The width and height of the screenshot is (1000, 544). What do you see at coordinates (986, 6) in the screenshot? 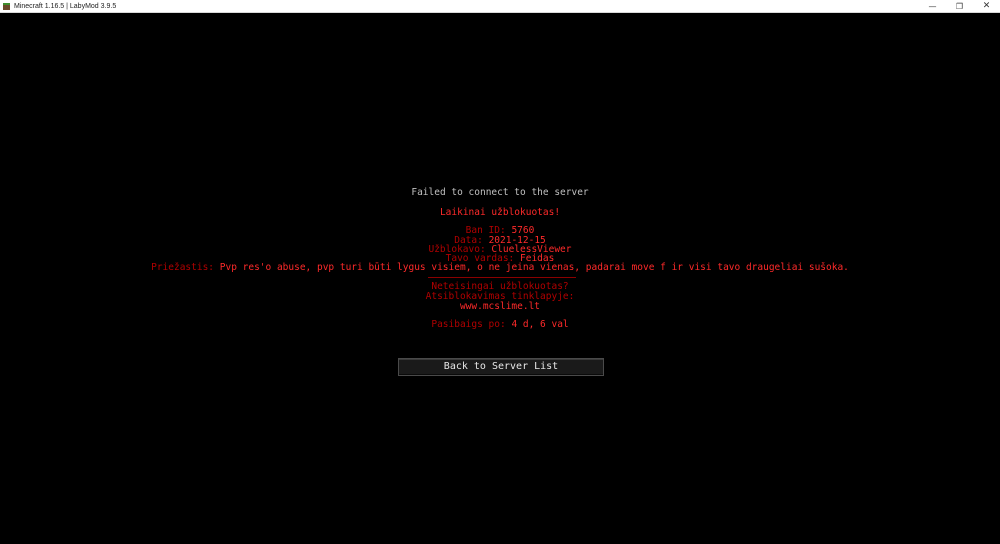
I see `close-icon: ✕` at bounding box center [986, 6].